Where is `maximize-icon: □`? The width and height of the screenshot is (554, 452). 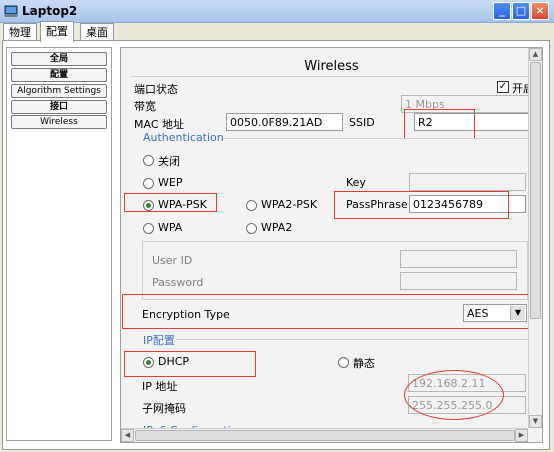
maximize-icon: □ is located at coordinates (521, 10).